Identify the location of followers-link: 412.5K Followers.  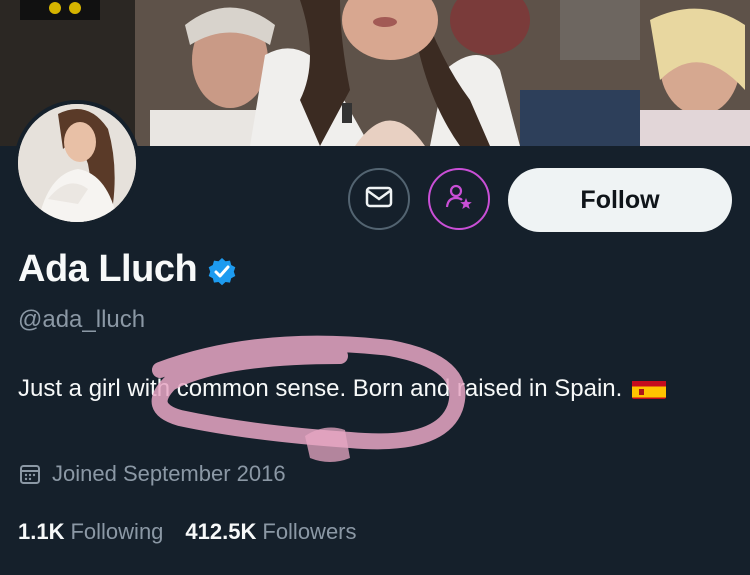
(270, 532).